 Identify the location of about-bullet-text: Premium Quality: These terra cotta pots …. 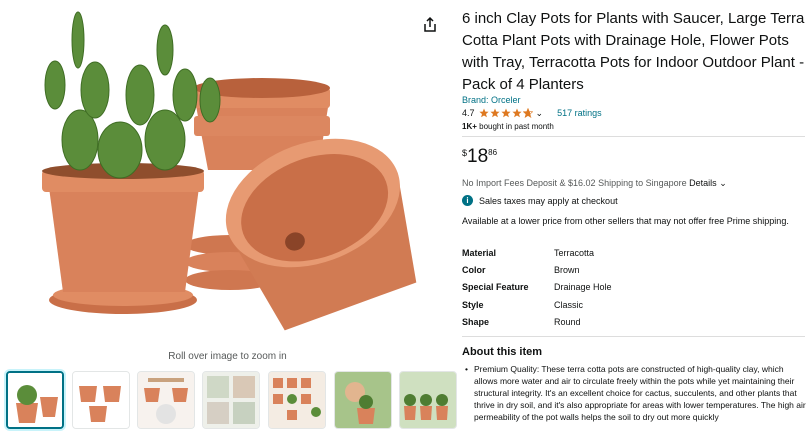
(640, 393).